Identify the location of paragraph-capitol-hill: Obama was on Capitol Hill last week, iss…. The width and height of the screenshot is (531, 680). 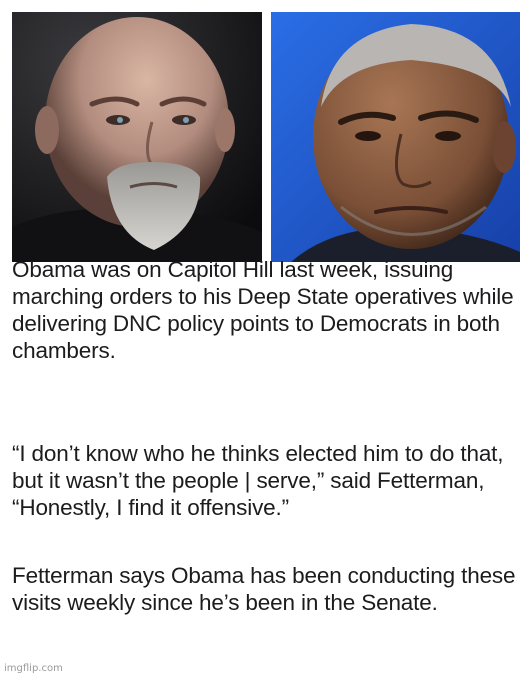
(263, 310).